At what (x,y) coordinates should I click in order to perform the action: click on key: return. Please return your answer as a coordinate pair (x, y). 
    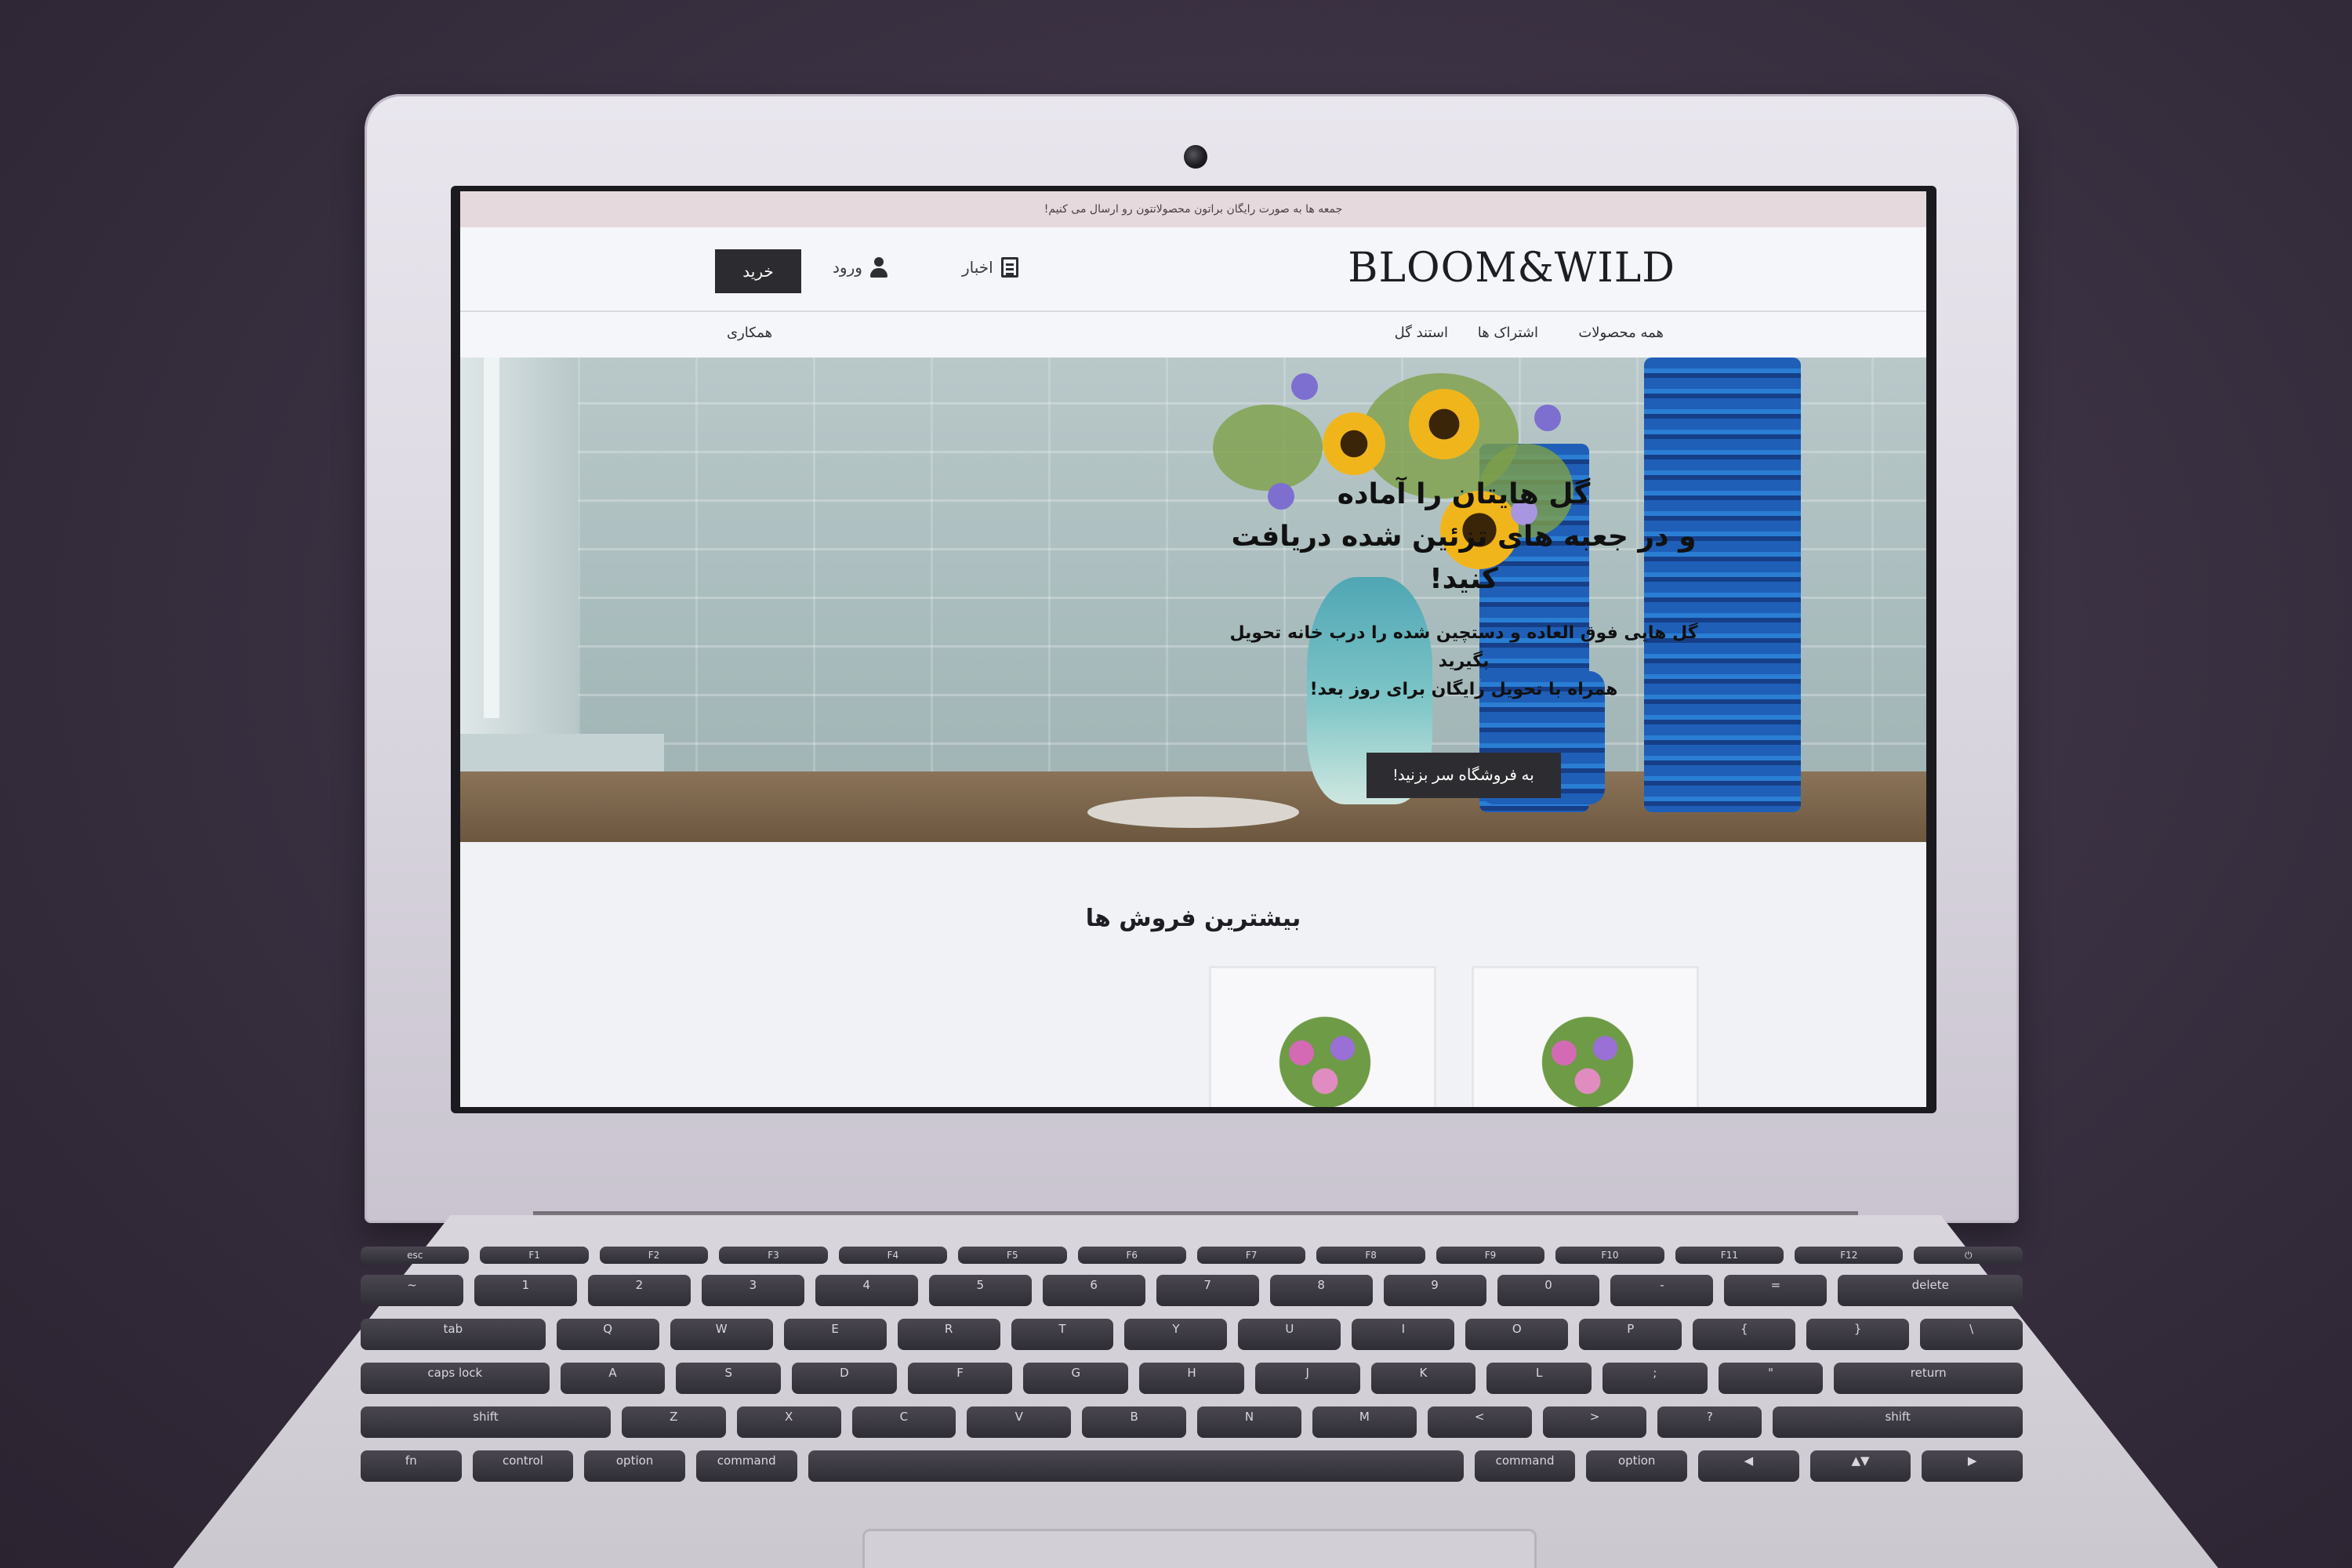
    Looking at the image, I should click on (1929, 1378).